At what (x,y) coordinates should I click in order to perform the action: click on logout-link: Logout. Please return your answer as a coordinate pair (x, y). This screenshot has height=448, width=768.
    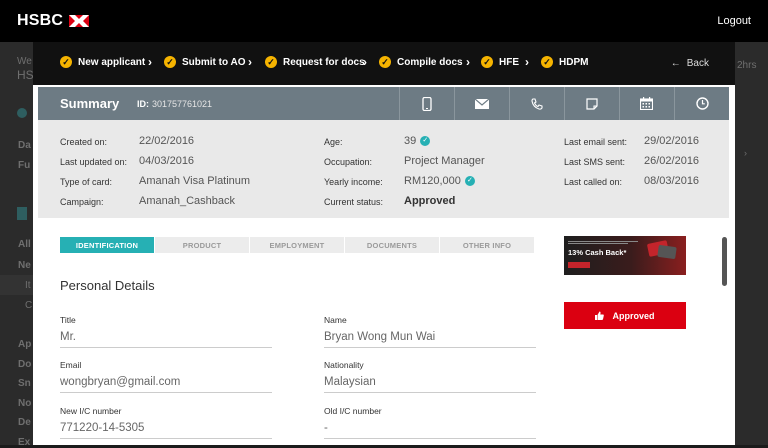
    Looking at the image, I should click on (734, 21).